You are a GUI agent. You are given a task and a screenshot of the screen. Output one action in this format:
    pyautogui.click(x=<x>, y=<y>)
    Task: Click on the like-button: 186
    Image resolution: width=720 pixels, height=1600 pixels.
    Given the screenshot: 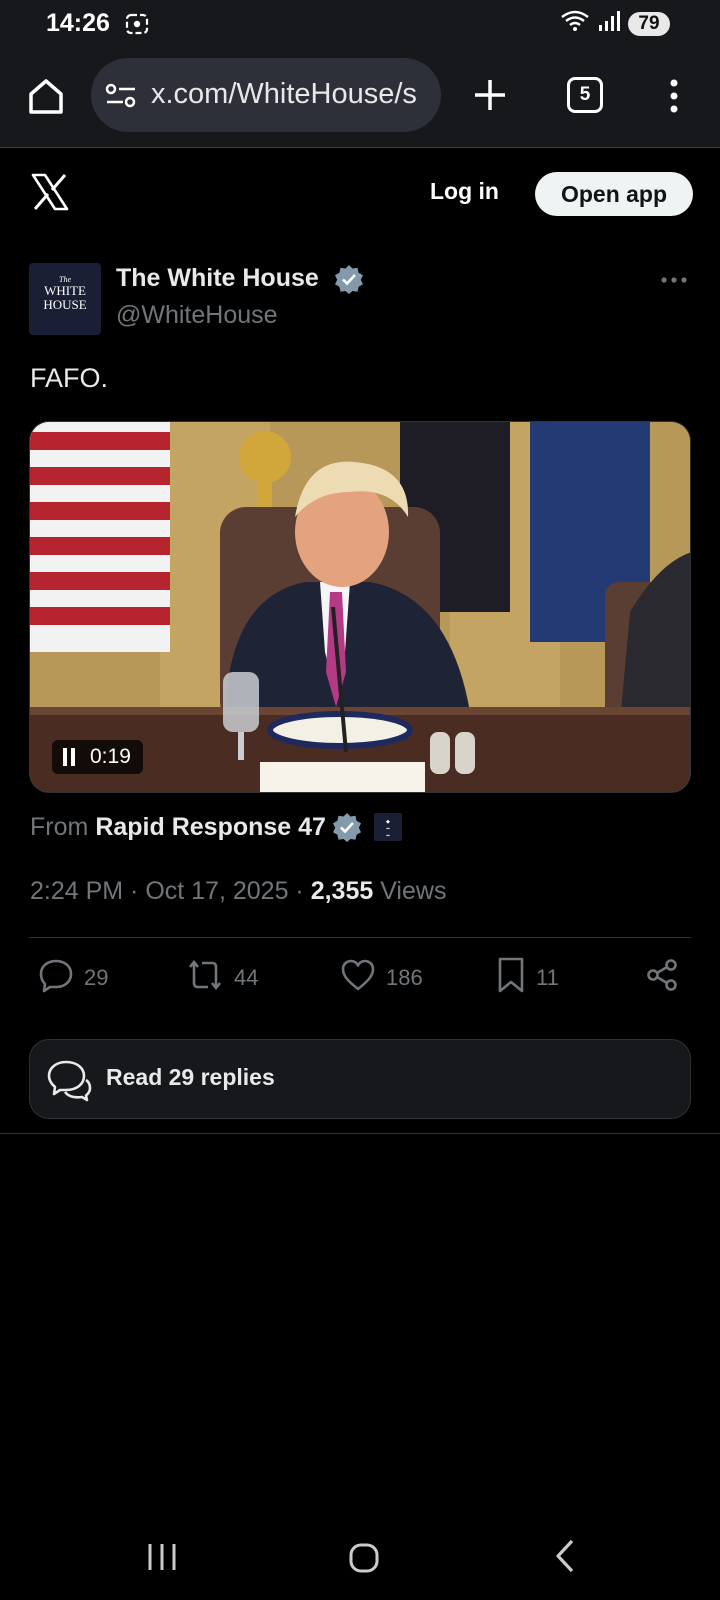 What is the action you would take?
    pyautogui.click(x=381, y=978)
    